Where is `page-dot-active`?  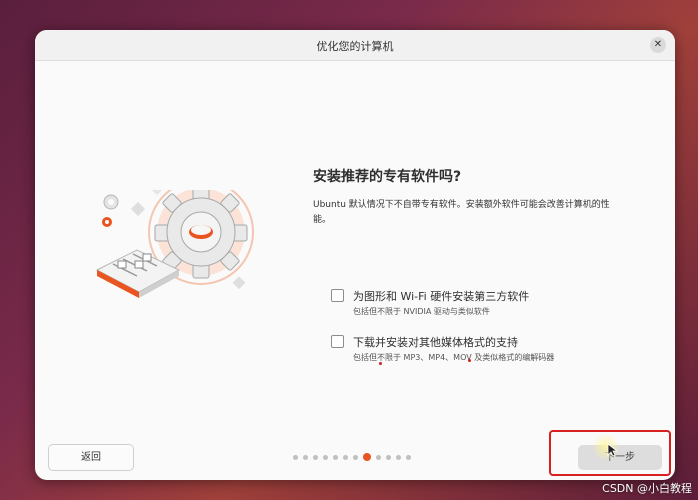 page-dot-active is located at coordinates (367, 457).